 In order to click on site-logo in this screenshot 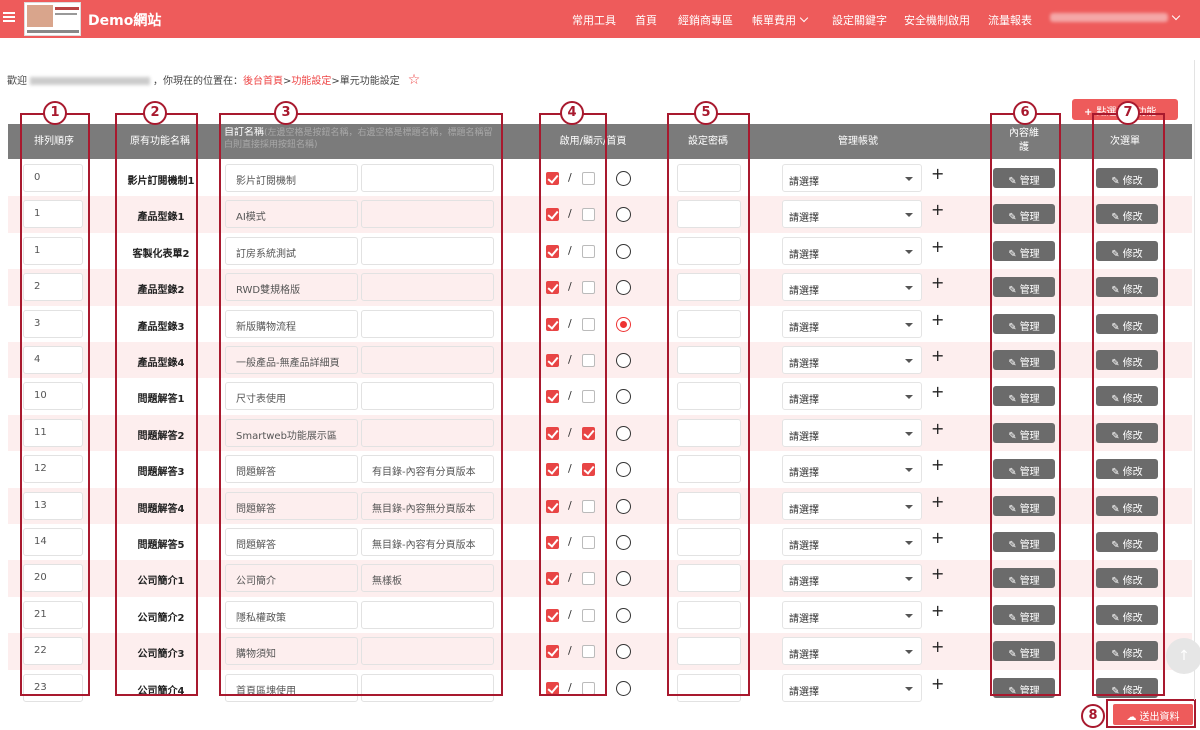, I will do `click(52, 19)`.